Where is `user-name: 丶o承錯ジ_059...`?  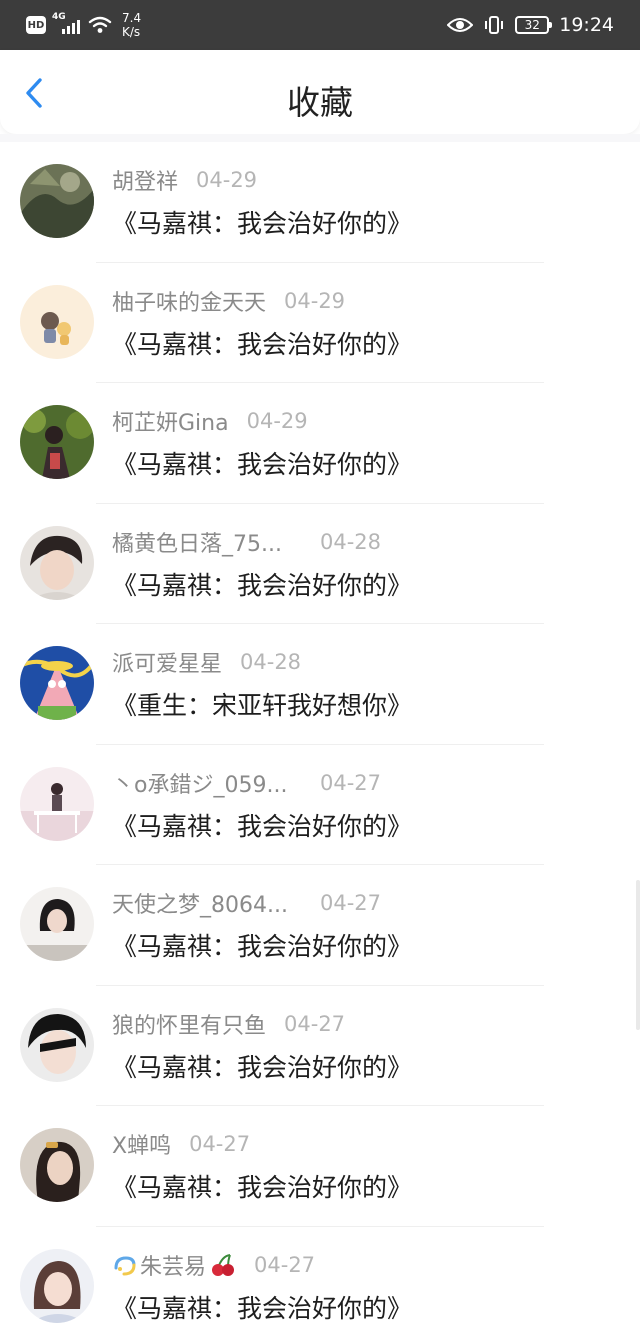
user-name: 丶o承錯ジ_059... is located at coordinates (207, 783).